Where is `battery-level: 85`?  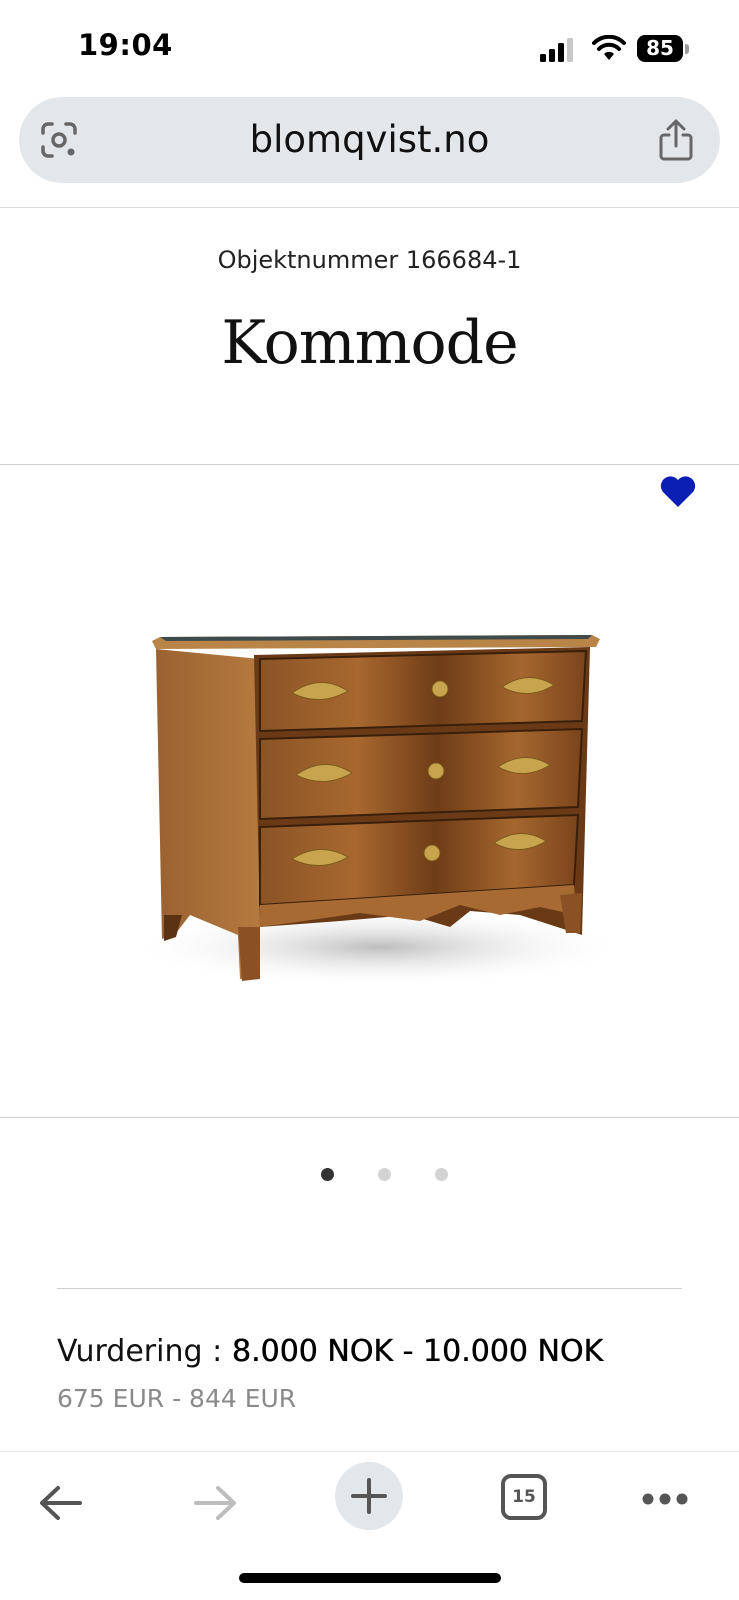
battery-level: 85 is located at coordinates (660, 48).